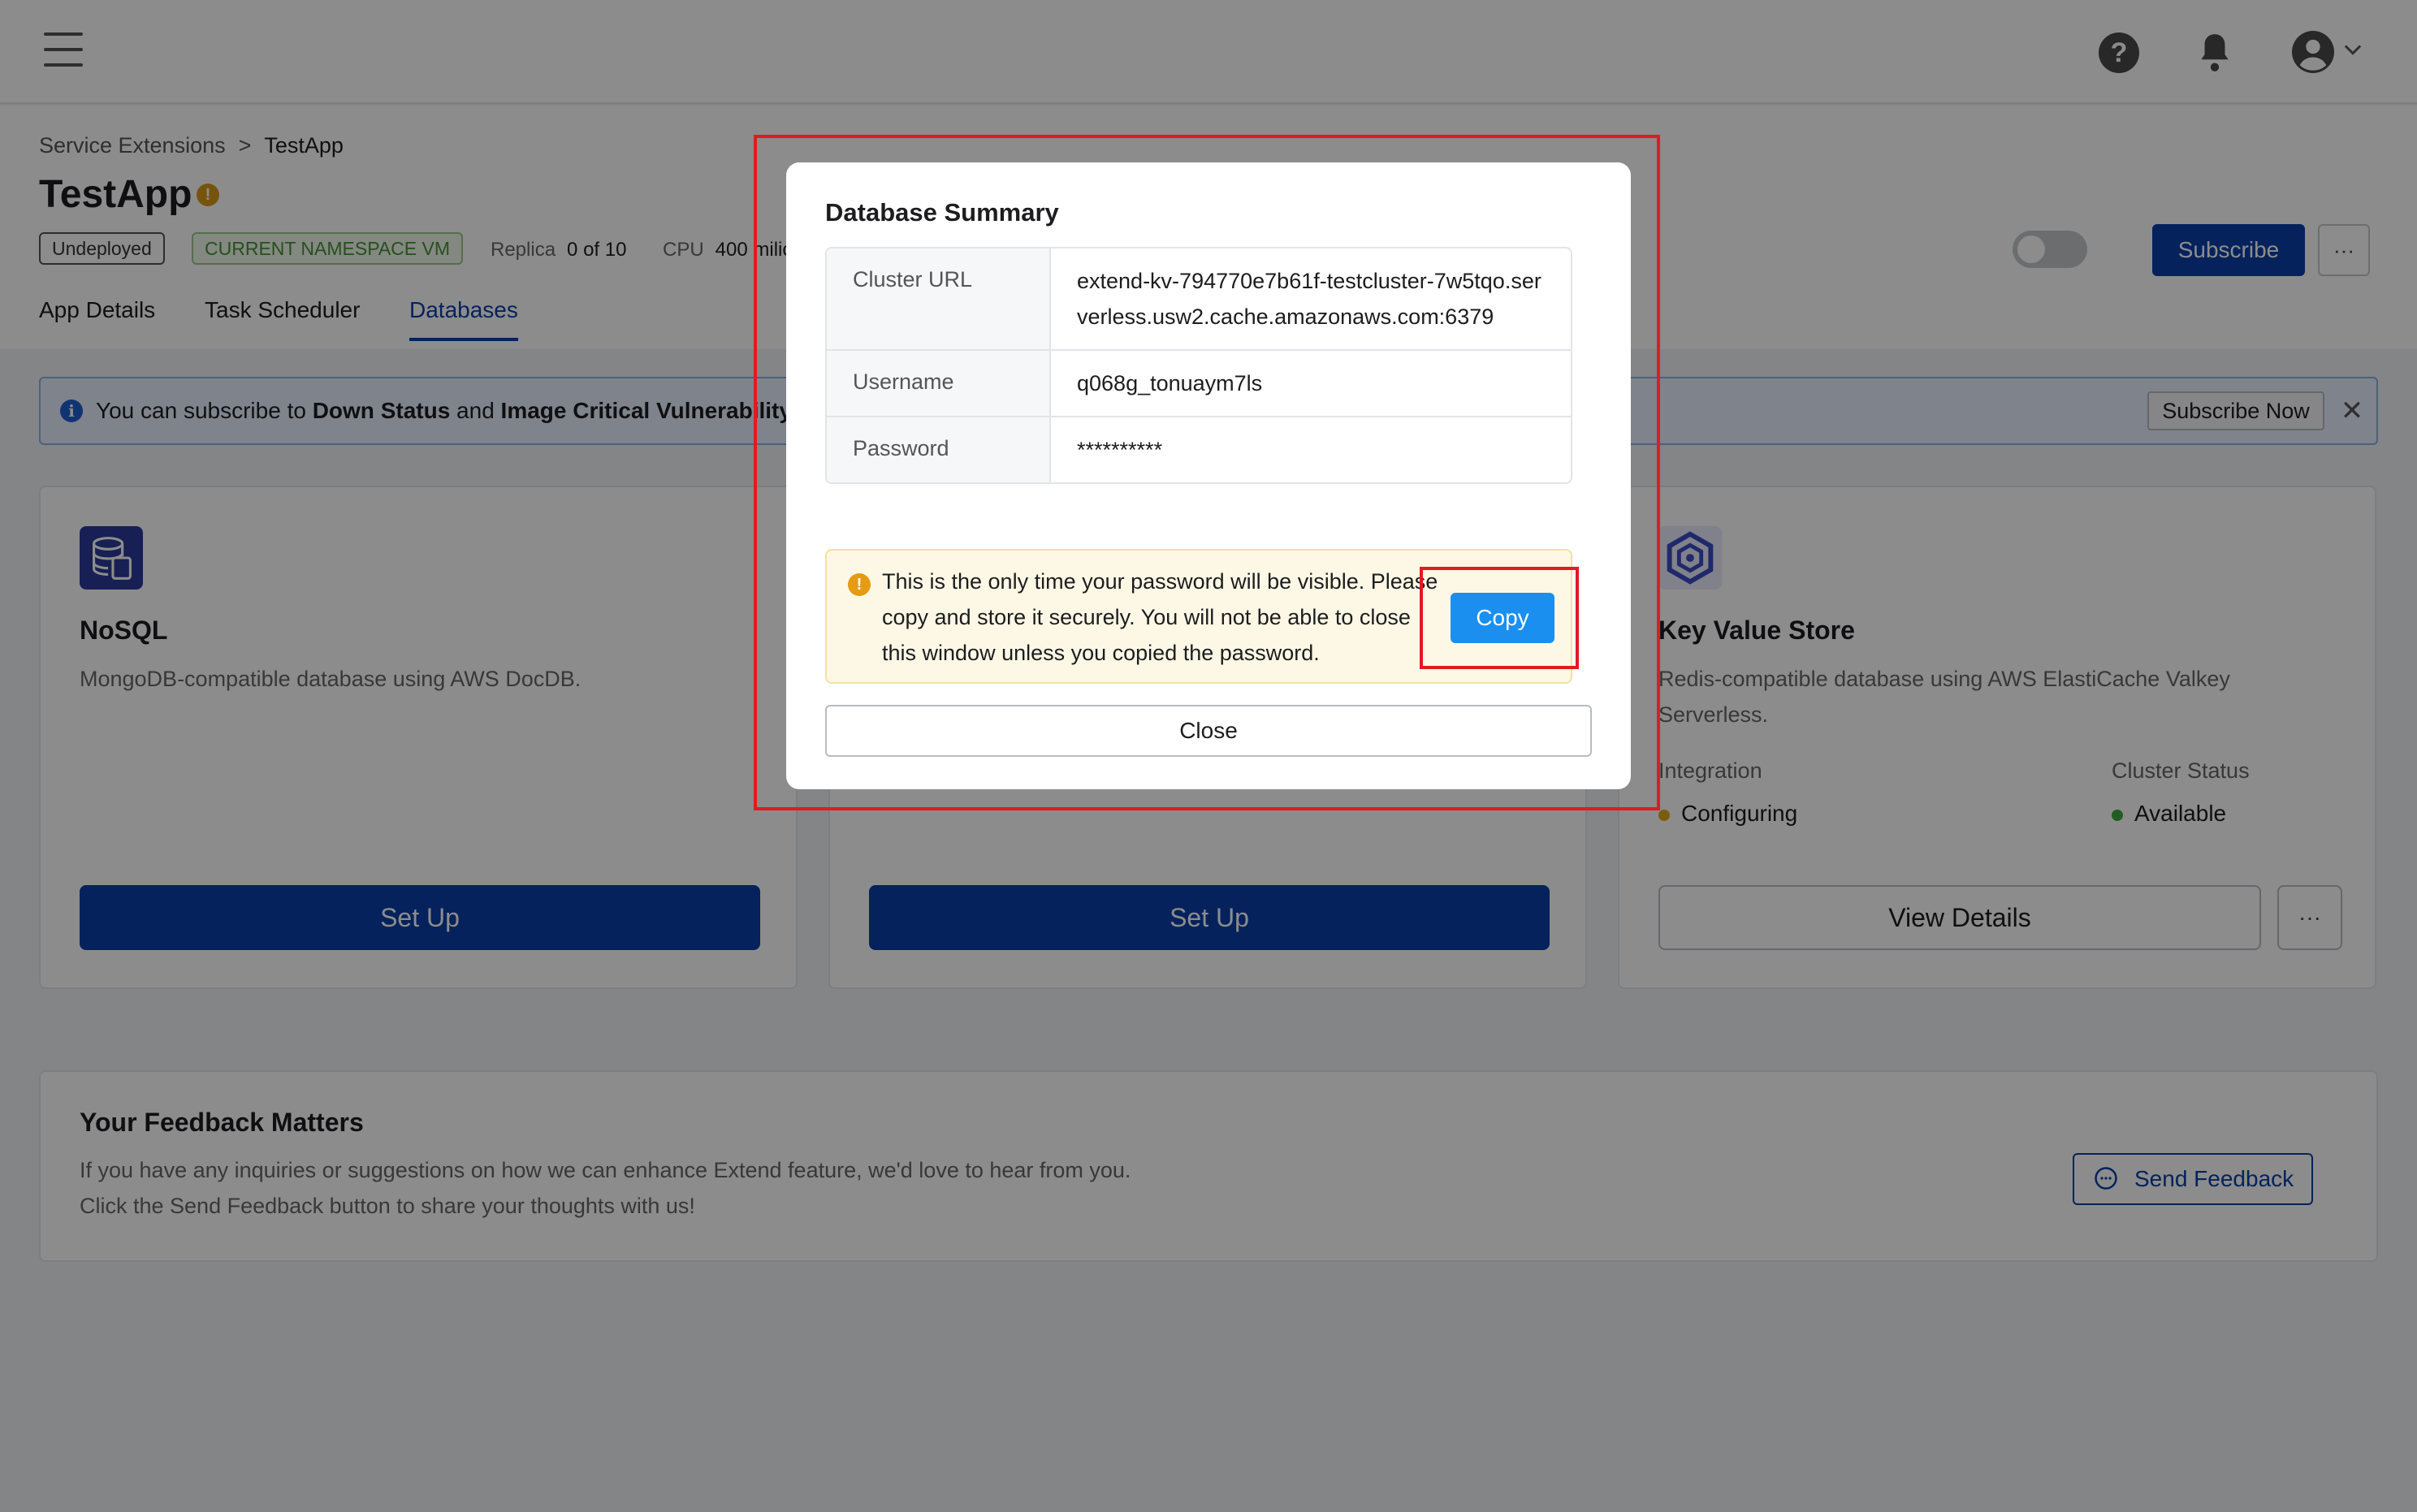 The image size is (2417, 1512). I want to click on copy-highlight-frame, so click(1499, 618).